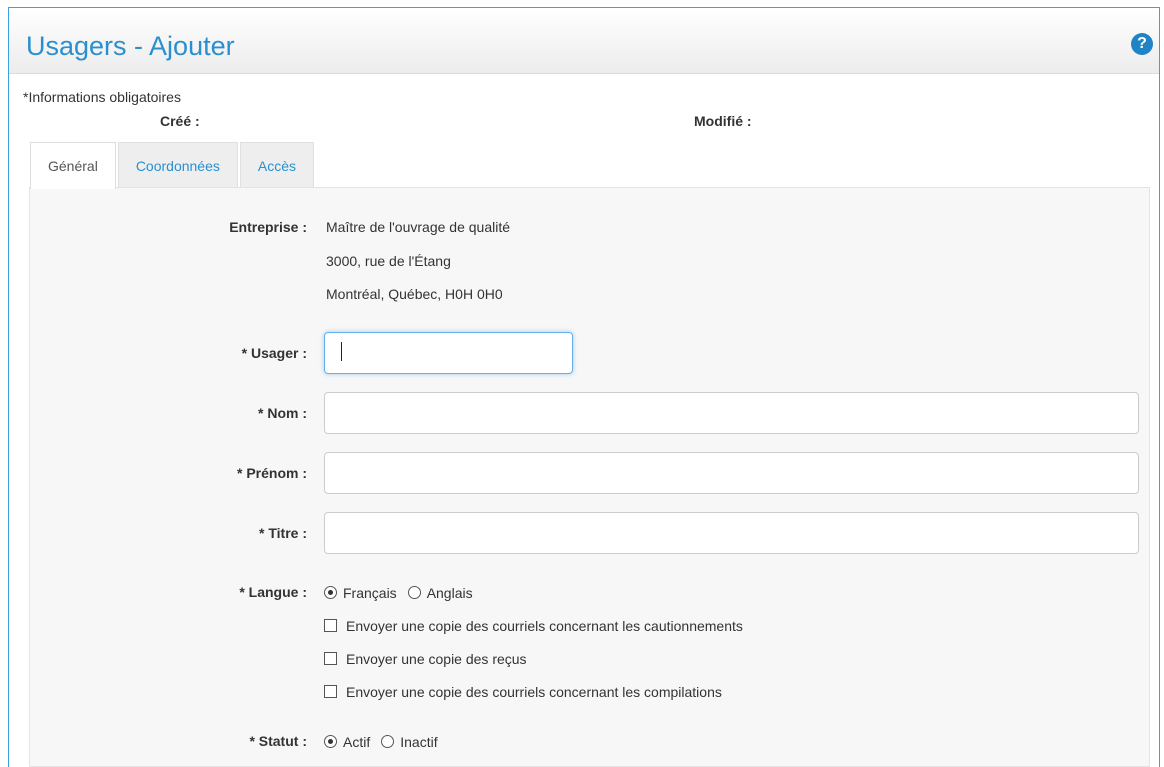 The width and height of the screenshot is (1164, 767). I want to click on status-radio-inactif, so click(388, 741).